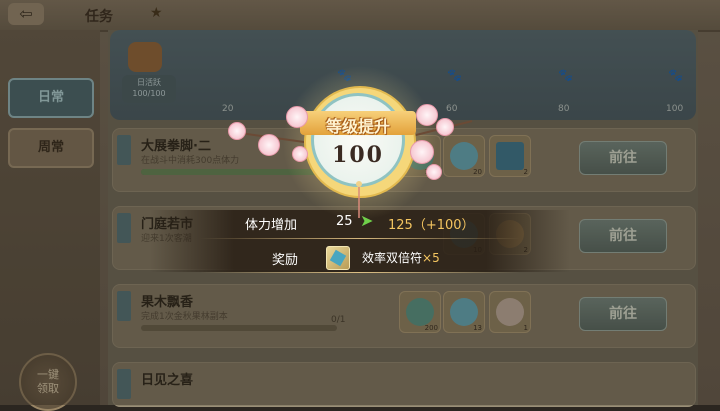  Describe the element at coordinates (359, 199) in the screenshot. I see `medal-tassel` at that location.